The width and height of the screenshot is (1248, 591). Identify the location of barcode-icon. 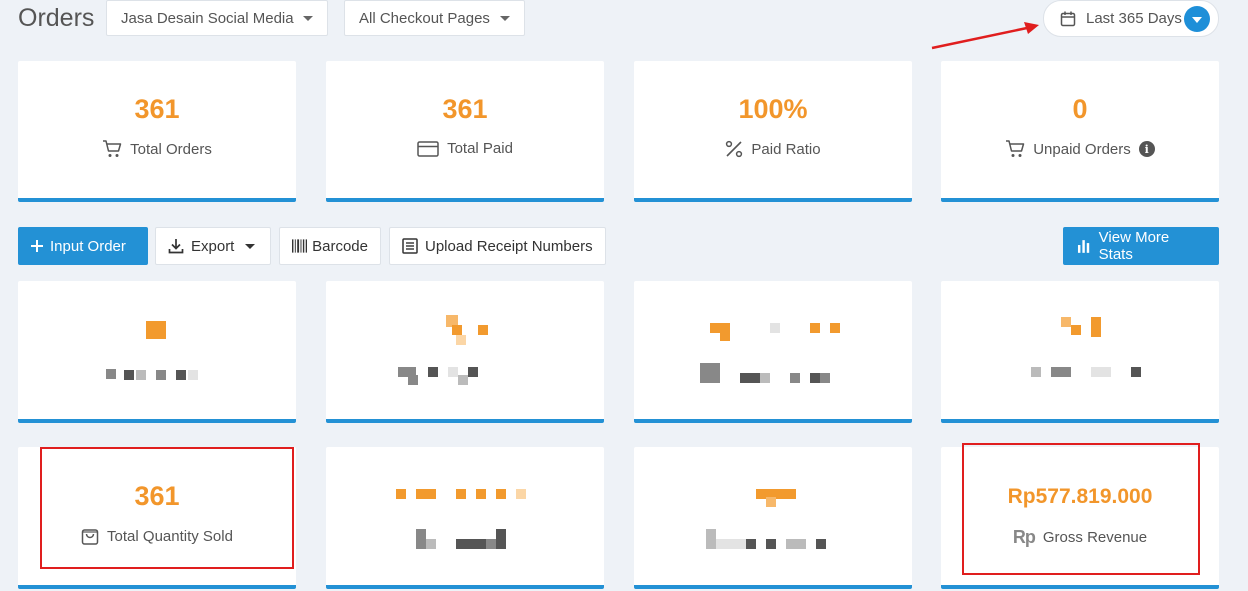
(300, 246).